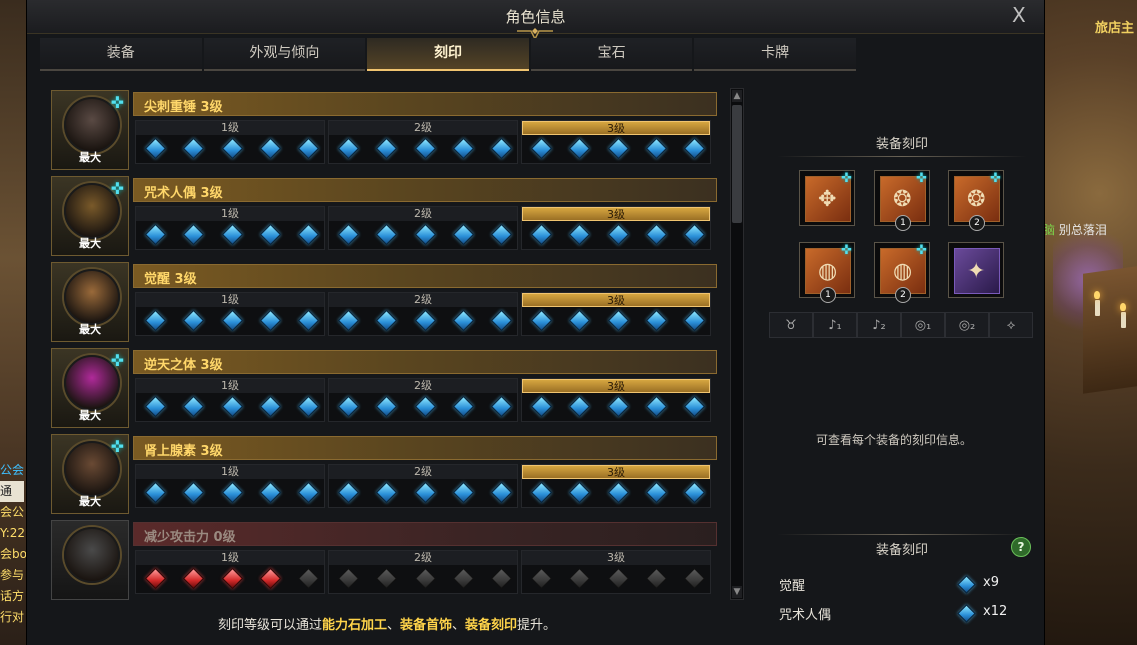  Describe the element at coordinates (284, 54) in the screenshot. I see `tab-appearance: 外观与倾向` at that location.